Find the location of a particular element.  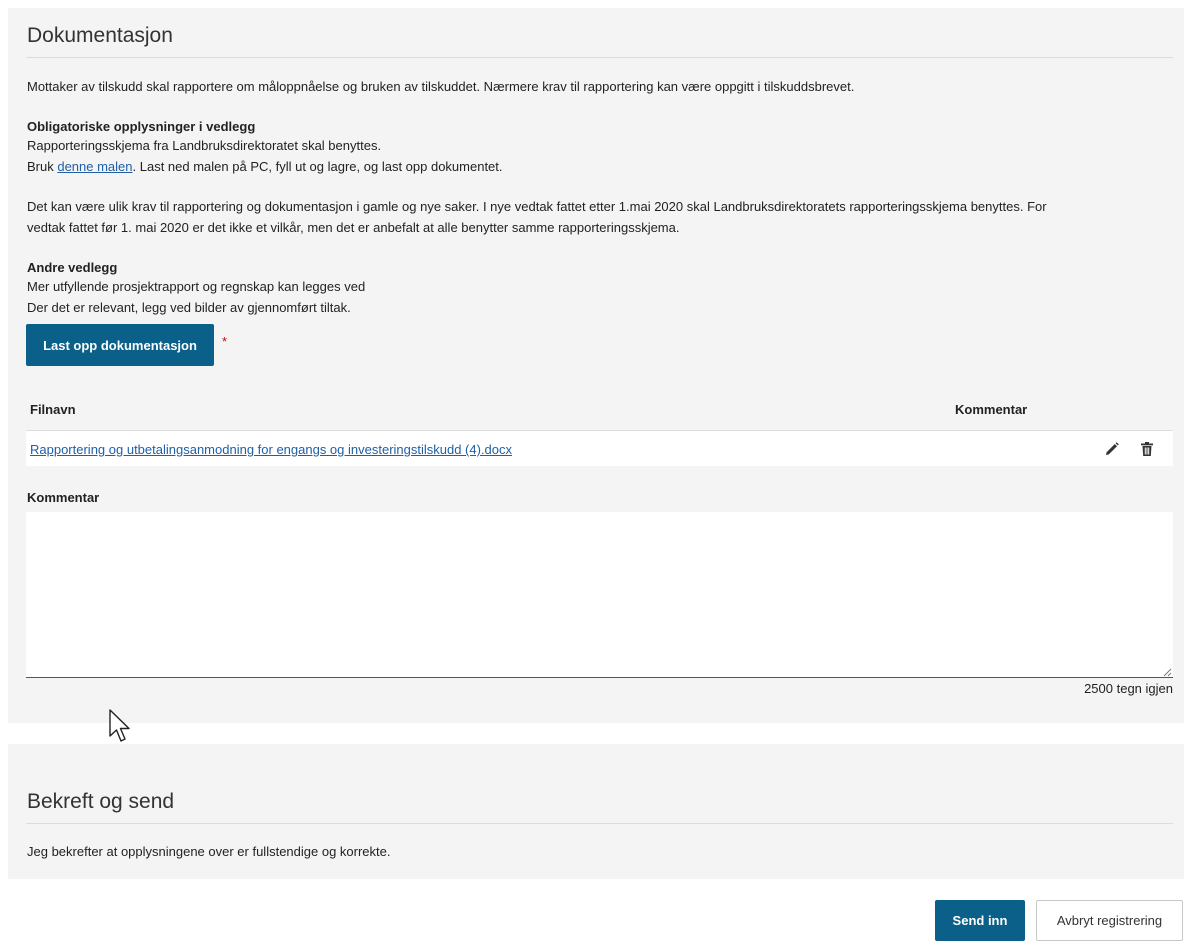

resize-handle-icon is located at coordinates (1167, 672).